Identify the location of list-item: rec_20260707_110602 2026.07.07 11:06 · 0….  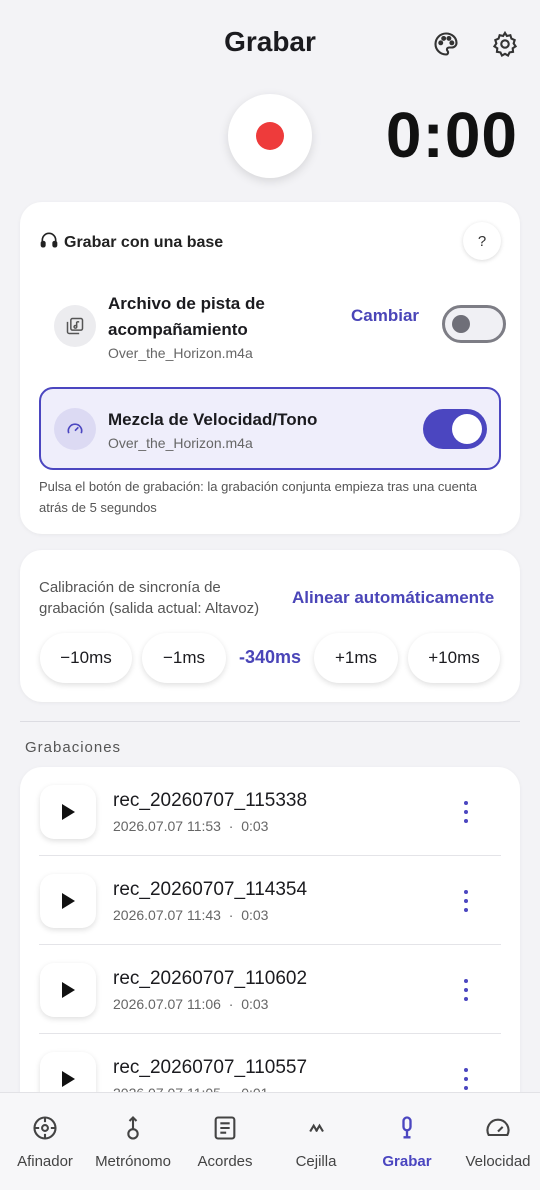
(270, 989).